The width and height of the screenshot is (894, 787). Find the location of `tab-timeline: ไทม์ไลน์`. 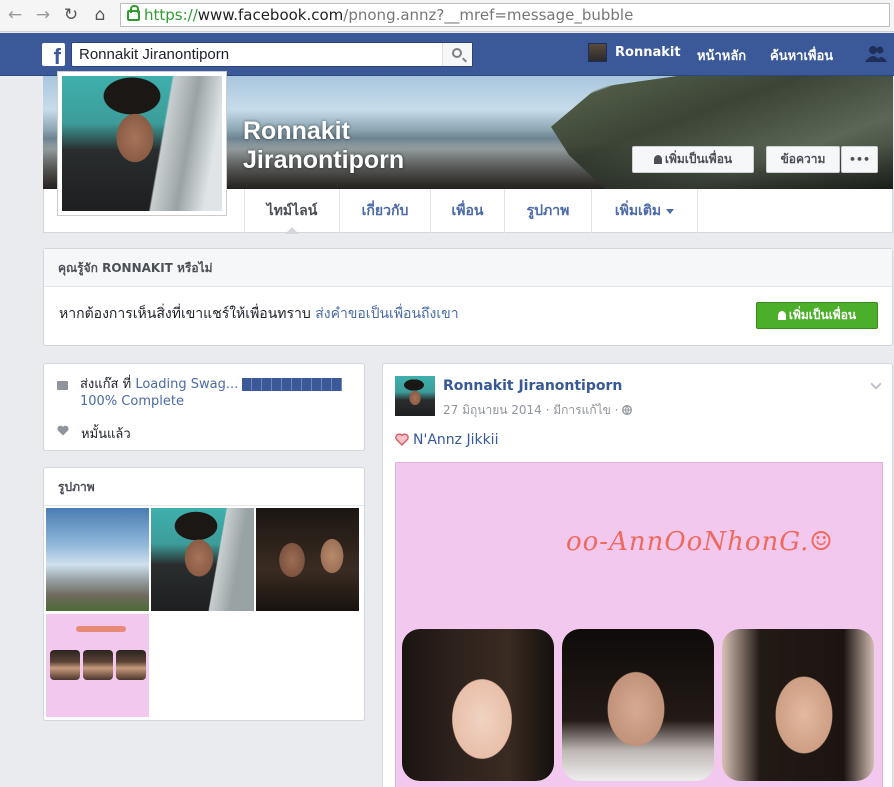

tab-timeline: ไทม์ไลน์ is located at coordinates (292, 211).